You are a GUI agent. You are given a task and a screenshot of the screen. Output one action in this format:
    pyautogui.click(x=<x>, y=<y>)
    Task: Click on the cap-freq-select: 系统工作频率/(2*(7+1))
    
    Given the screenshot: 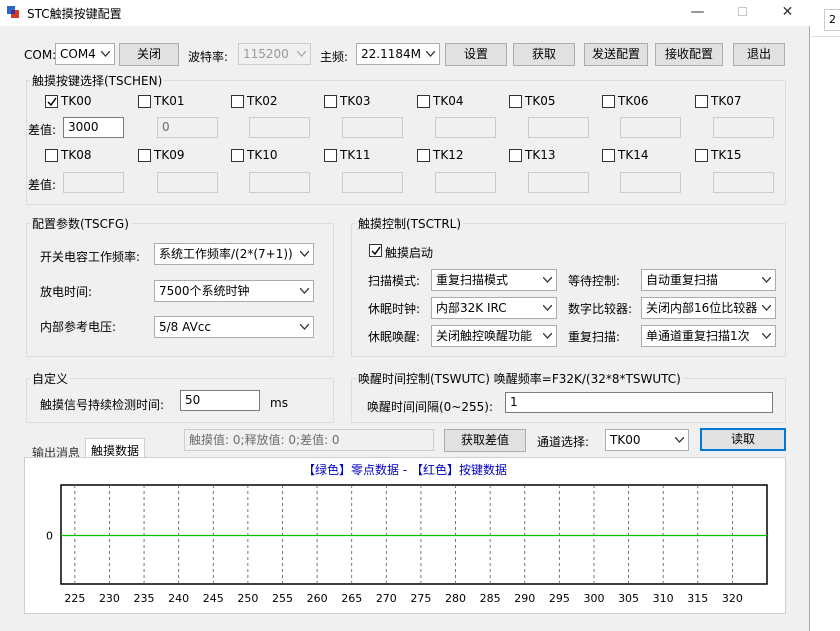 What is the action you would take?
    pyautogui.click(x=234, y=254)
    